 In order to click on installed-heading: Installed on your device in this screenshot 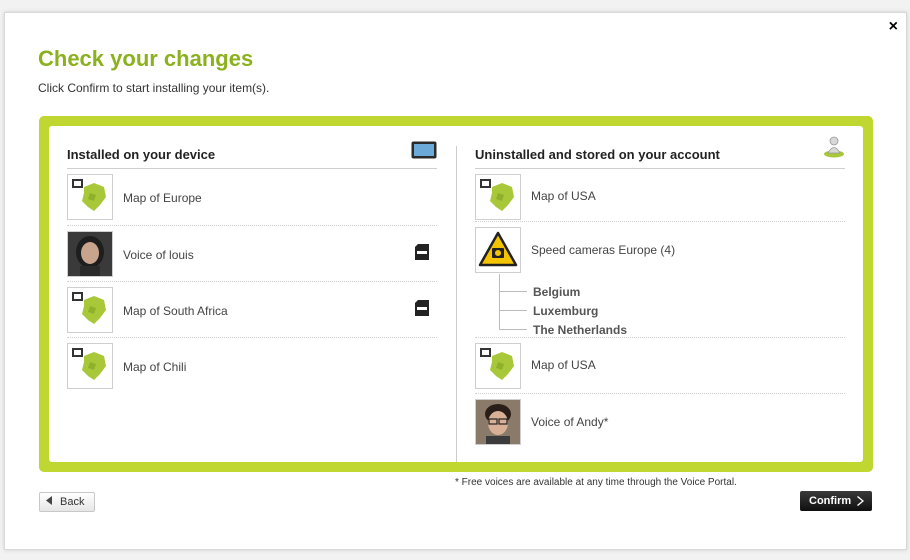, I will do `click(141, 154)`.